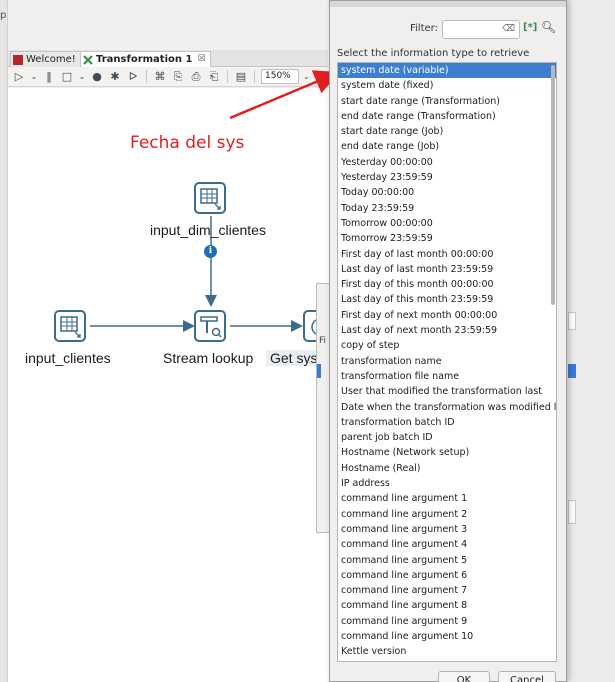 This screenshot has width=615, height=682. Describe the element at coordinates (447, 590) in the screenshot. I see `list-item: command line argument 7` at that location.